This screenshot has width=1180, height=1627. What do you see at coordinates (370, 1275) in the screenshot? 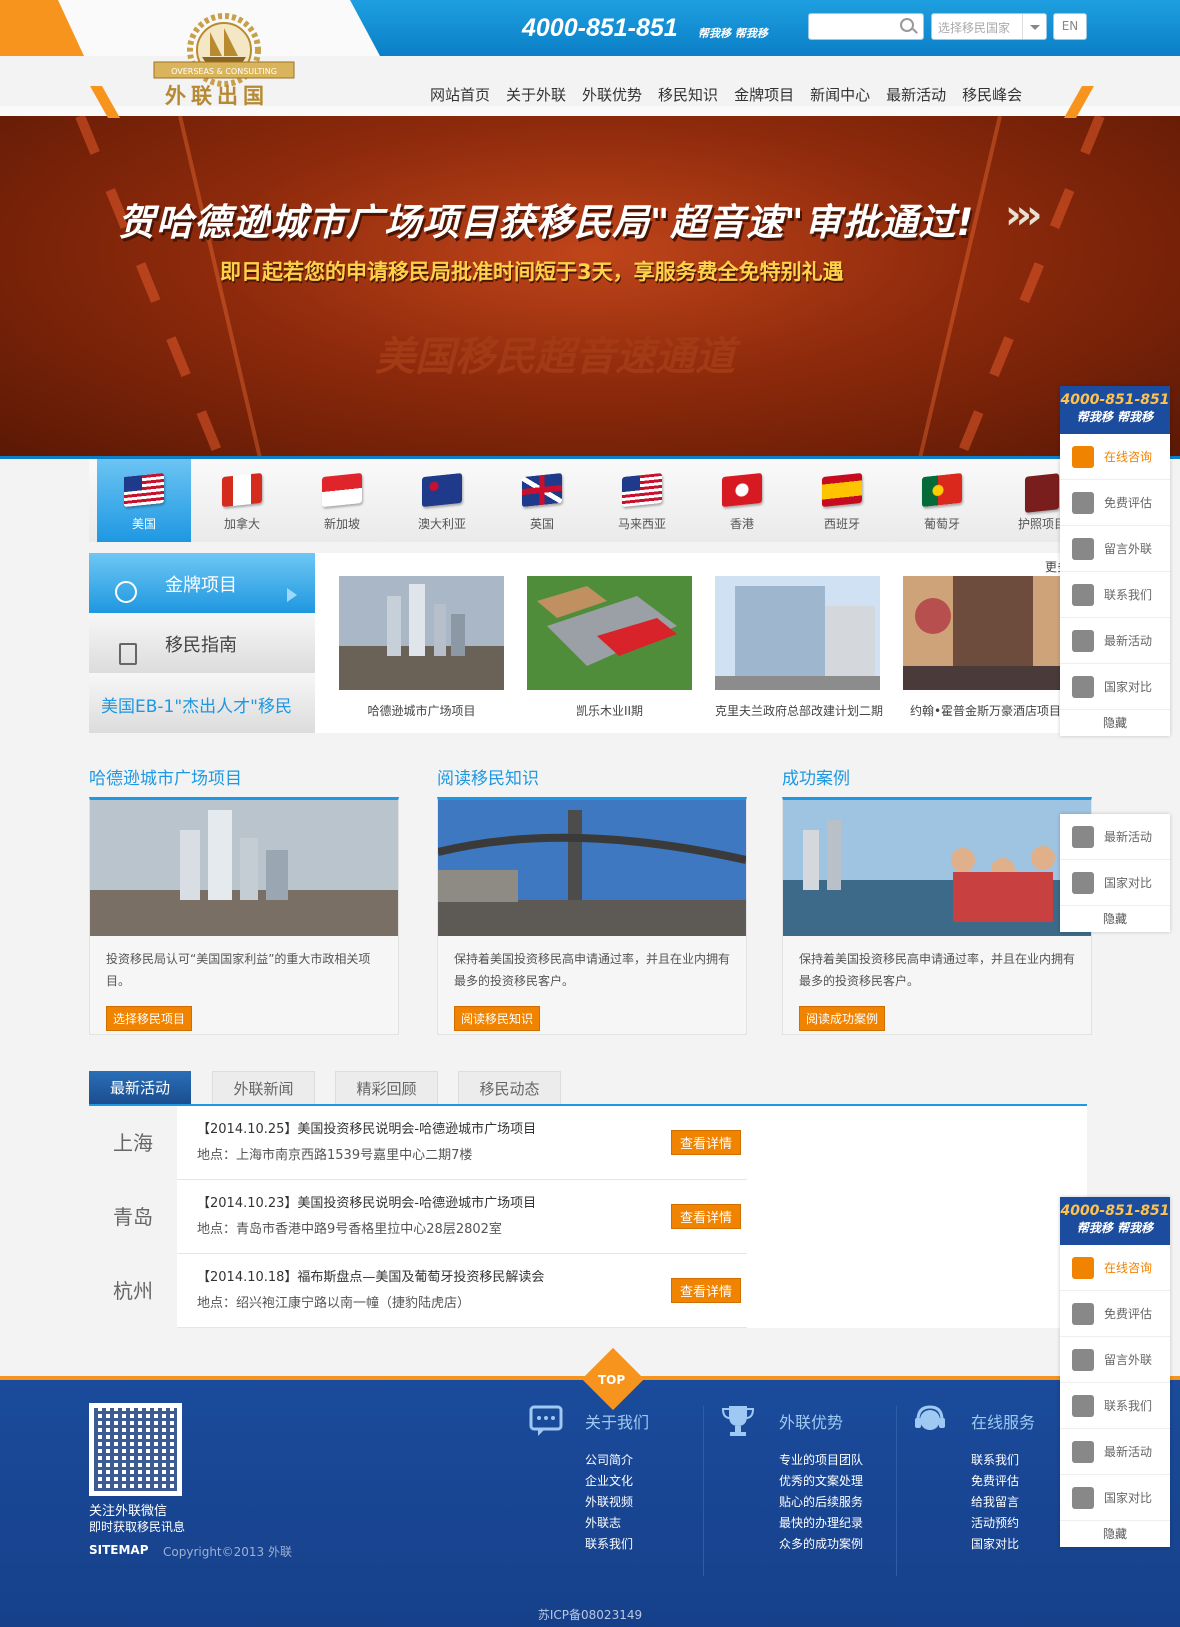
I see `activity-title: 【2014.10.18】福布斯盘点—美国及葡萄牙投资移民解读会` at bounding box center [370, 1275].